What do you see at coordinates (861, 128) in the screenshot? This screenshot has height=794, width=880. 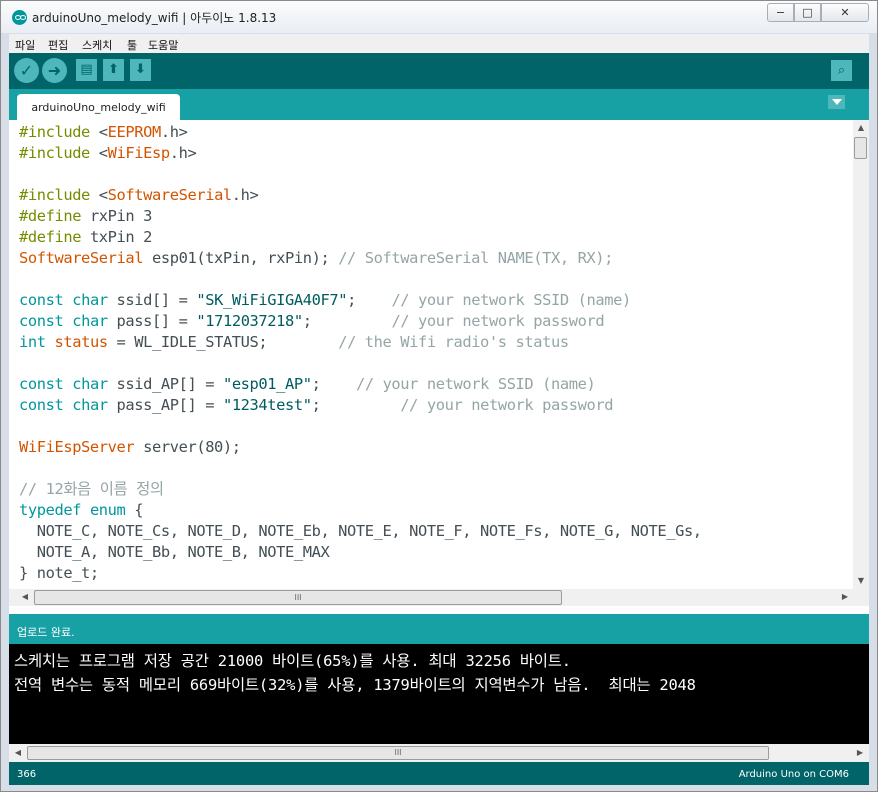 I see `scroll-up-icon: ▲` at bounding box center [861, 128].